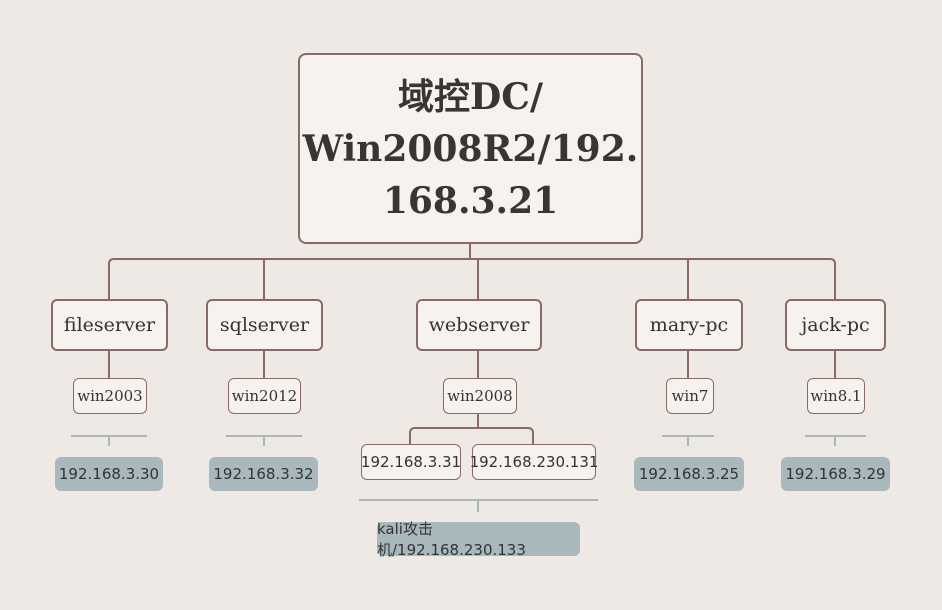 The image size is (942, 610). Describe the element at coordinates (470, 200) in the screenshot. I see `root-line-3: 168.3.21` at that location.